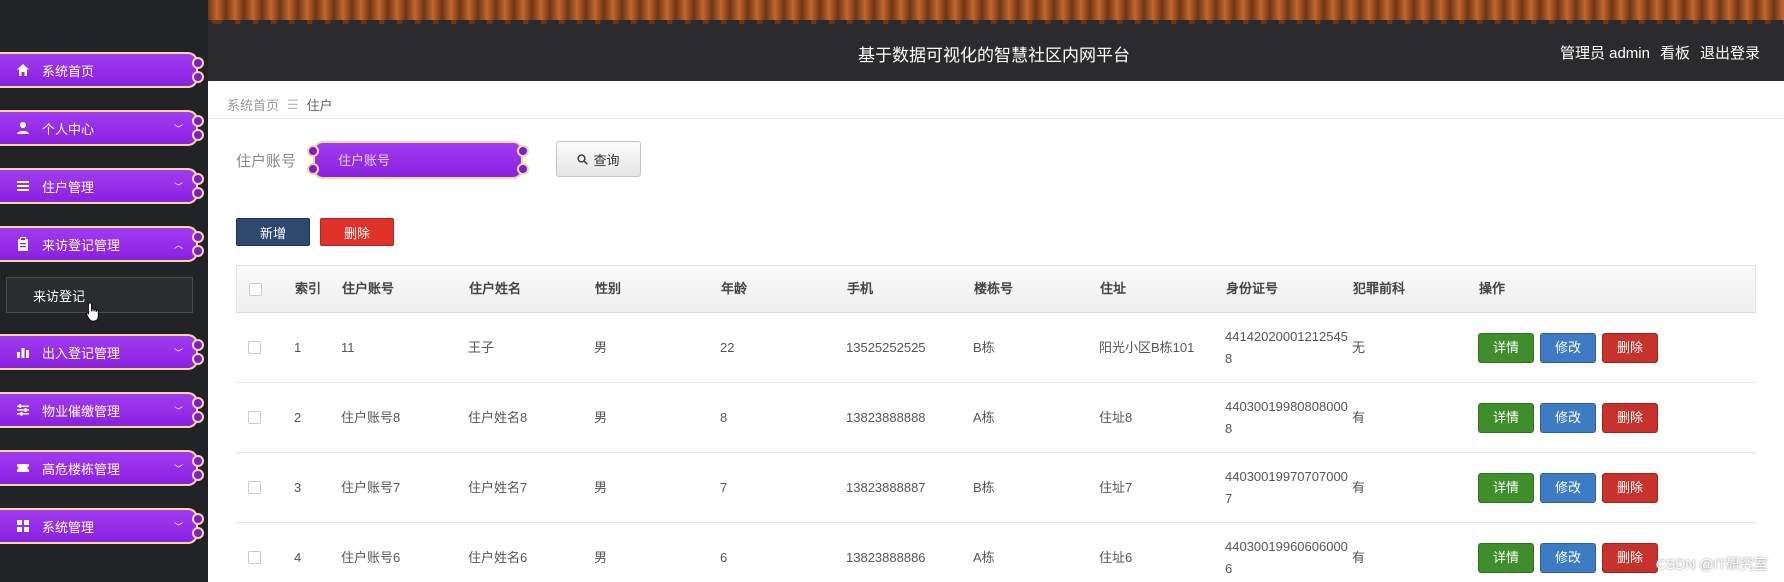  What do you see at coordinates (308, 288) in the screenshot?
I see `column-header: 索引` at bounding box center [308, 288].